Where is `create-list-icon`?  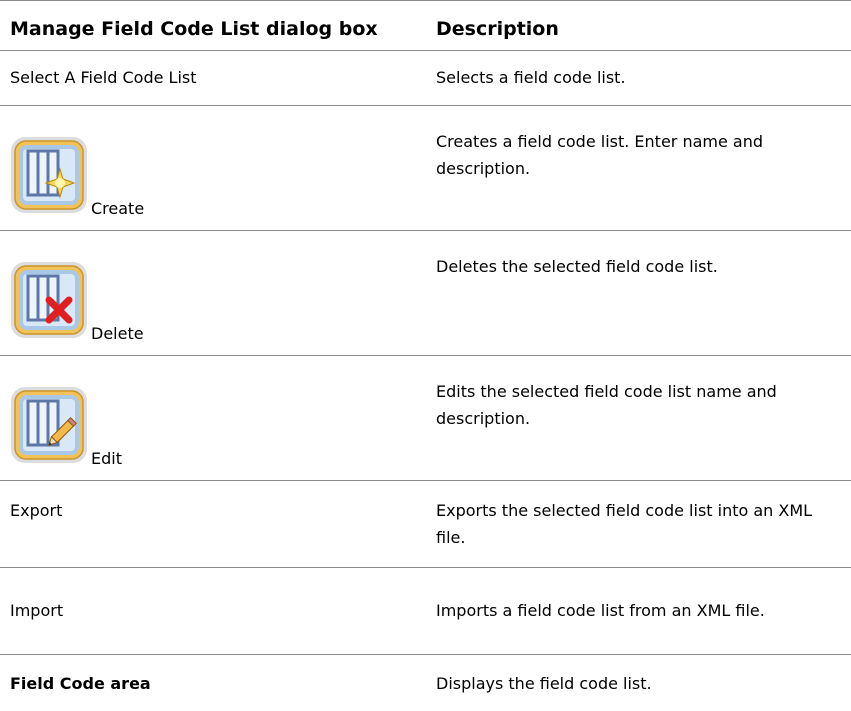
create-list-icon is located at coordinates (49, 175).